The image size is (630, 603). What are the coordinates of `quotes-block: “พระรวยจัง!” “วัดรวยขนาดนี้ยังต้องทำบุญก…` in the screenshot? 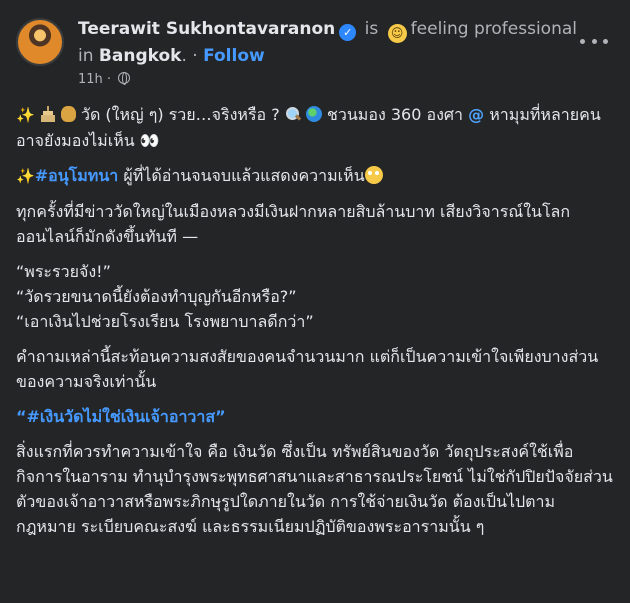 It's located at (315, 296).